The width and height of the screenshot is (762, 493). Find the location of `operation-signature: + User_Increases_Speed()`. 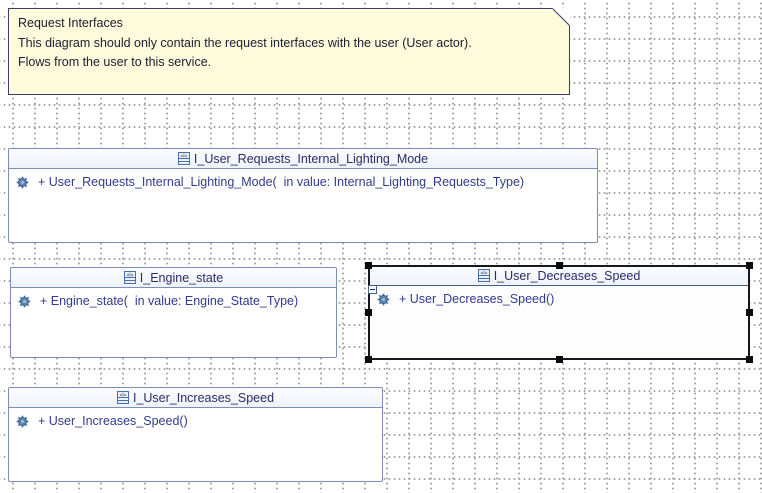

operation-signature: + User_Increases_Speed() is located at coordinates (113, 421).